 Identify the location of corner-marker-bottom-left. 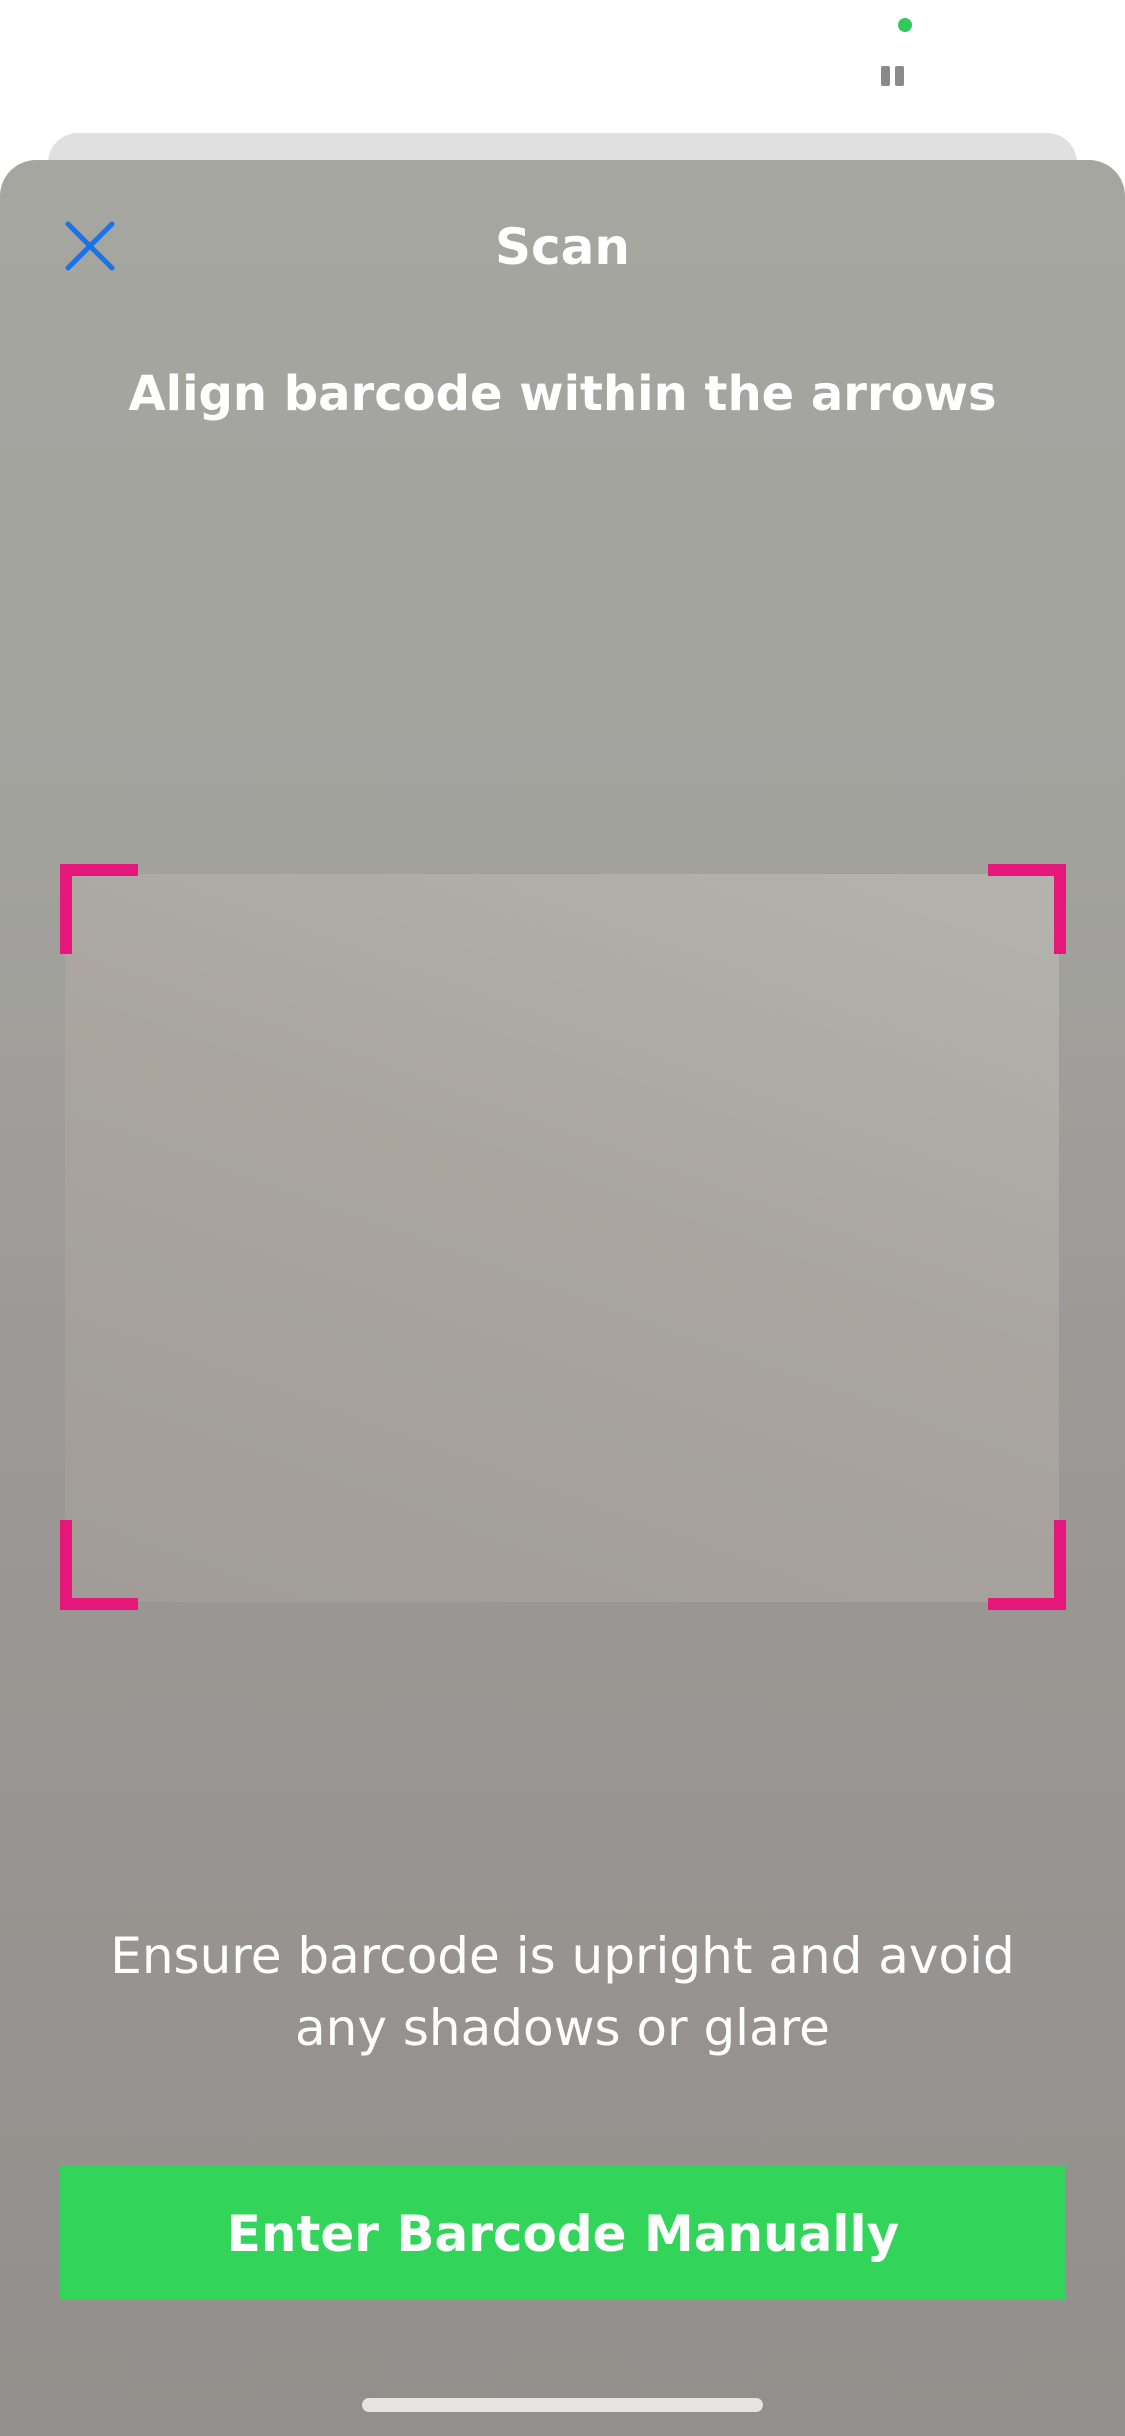
(99, 1565).